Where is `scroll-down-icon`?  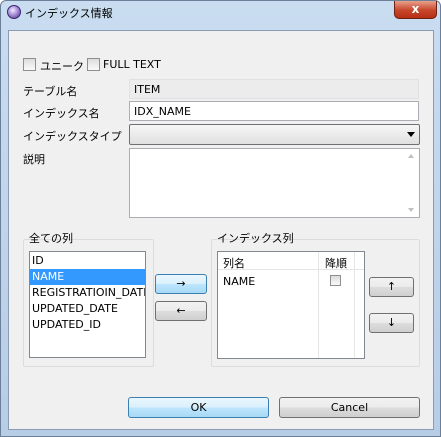 scroll-down-icon is located at coordinates (411, 210).